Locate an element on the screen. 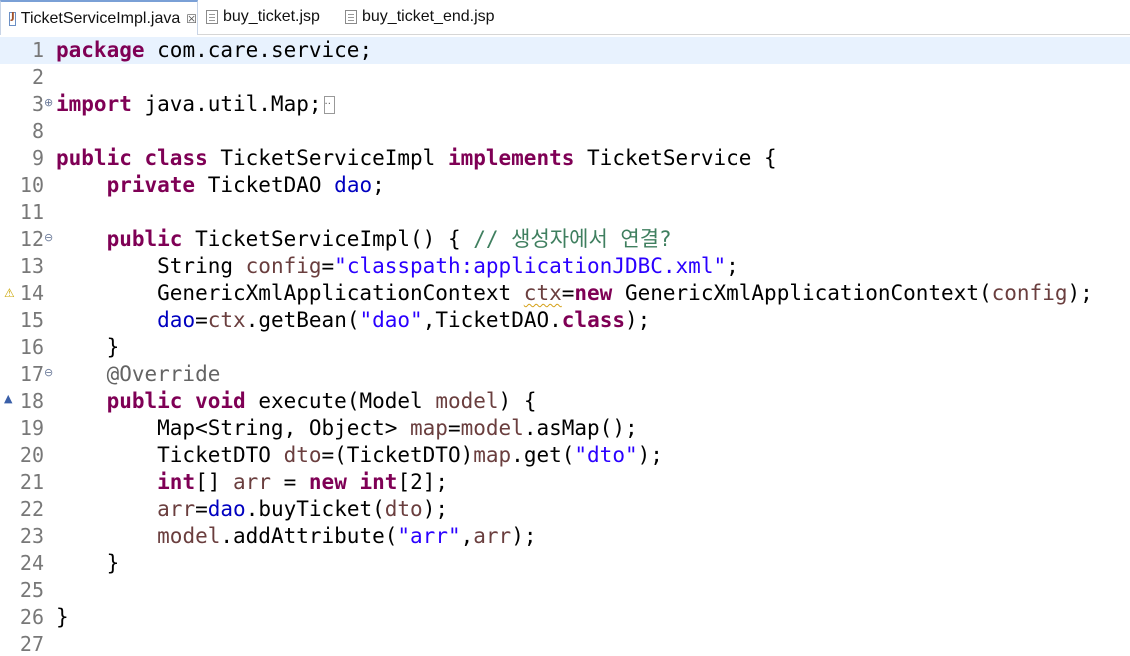 The image size is (1130, 656). code-token: ; is located at coordinates (378, 185).